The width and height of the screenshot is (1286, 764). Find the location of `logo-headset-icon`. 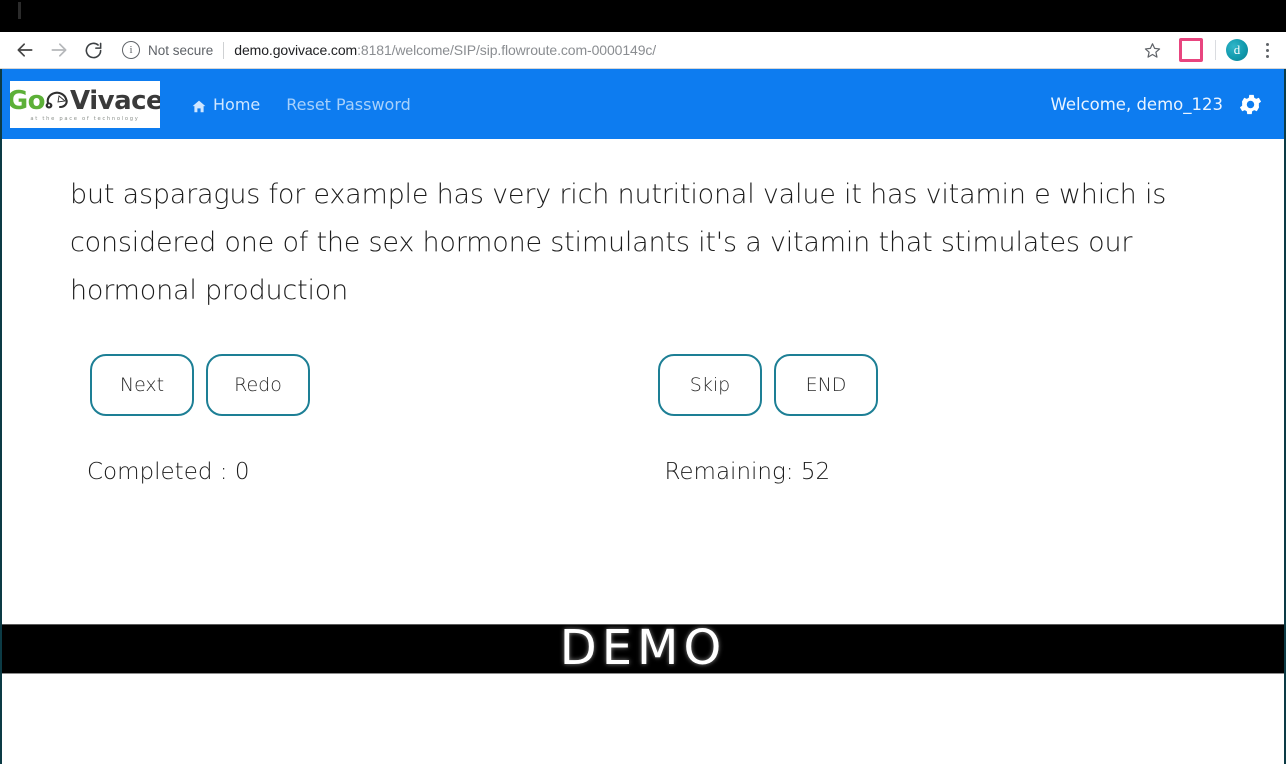

logo-headset-icon is located at coordinates (58, 101).